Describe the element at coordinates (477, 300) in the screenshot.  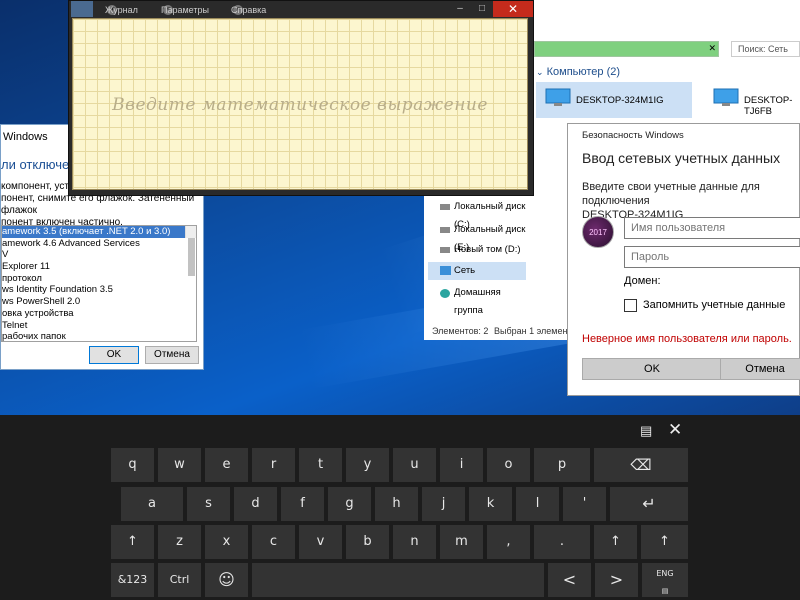
I see `nav-item-homegroup: Домашняя группа` at that location.